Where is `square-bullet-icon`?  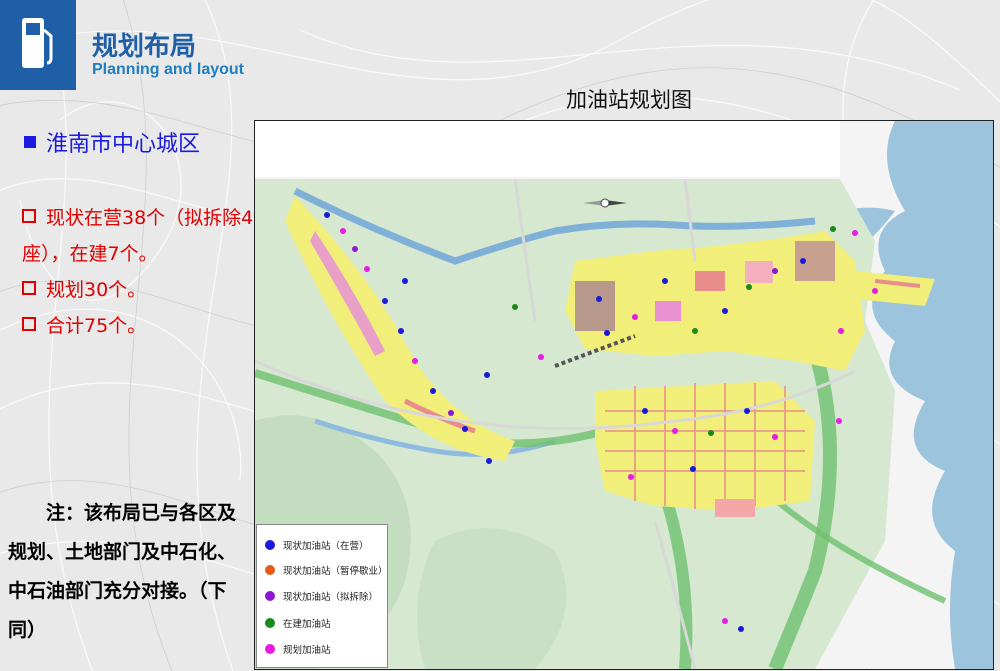 square-bullet-icon is located at coordinates (30, 142).